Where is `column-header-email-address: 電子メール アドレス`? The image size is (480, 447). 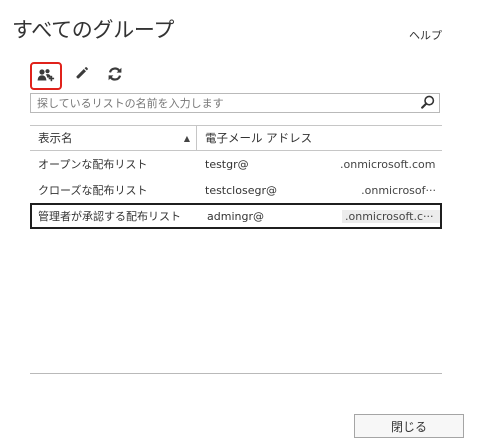
column-header-email-address: 電子メール アドレス is located at coordinates (319, 138).